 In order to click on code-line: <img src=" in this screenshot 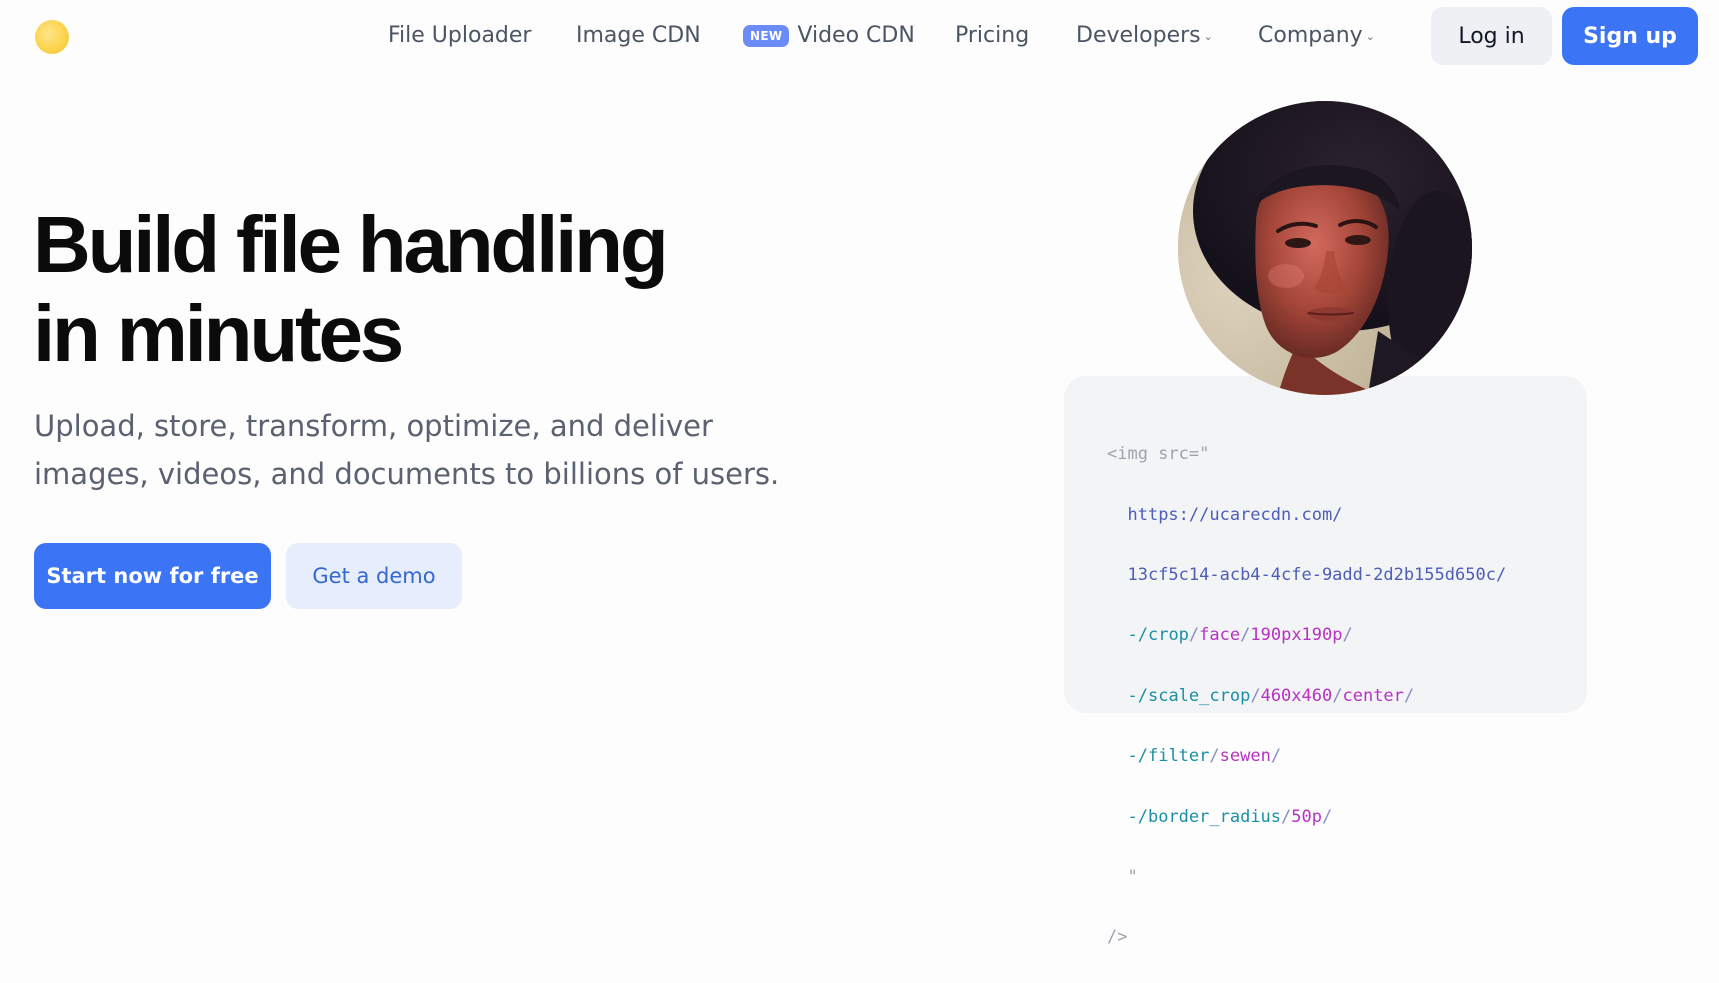, I will do `click(1306, 454)`.